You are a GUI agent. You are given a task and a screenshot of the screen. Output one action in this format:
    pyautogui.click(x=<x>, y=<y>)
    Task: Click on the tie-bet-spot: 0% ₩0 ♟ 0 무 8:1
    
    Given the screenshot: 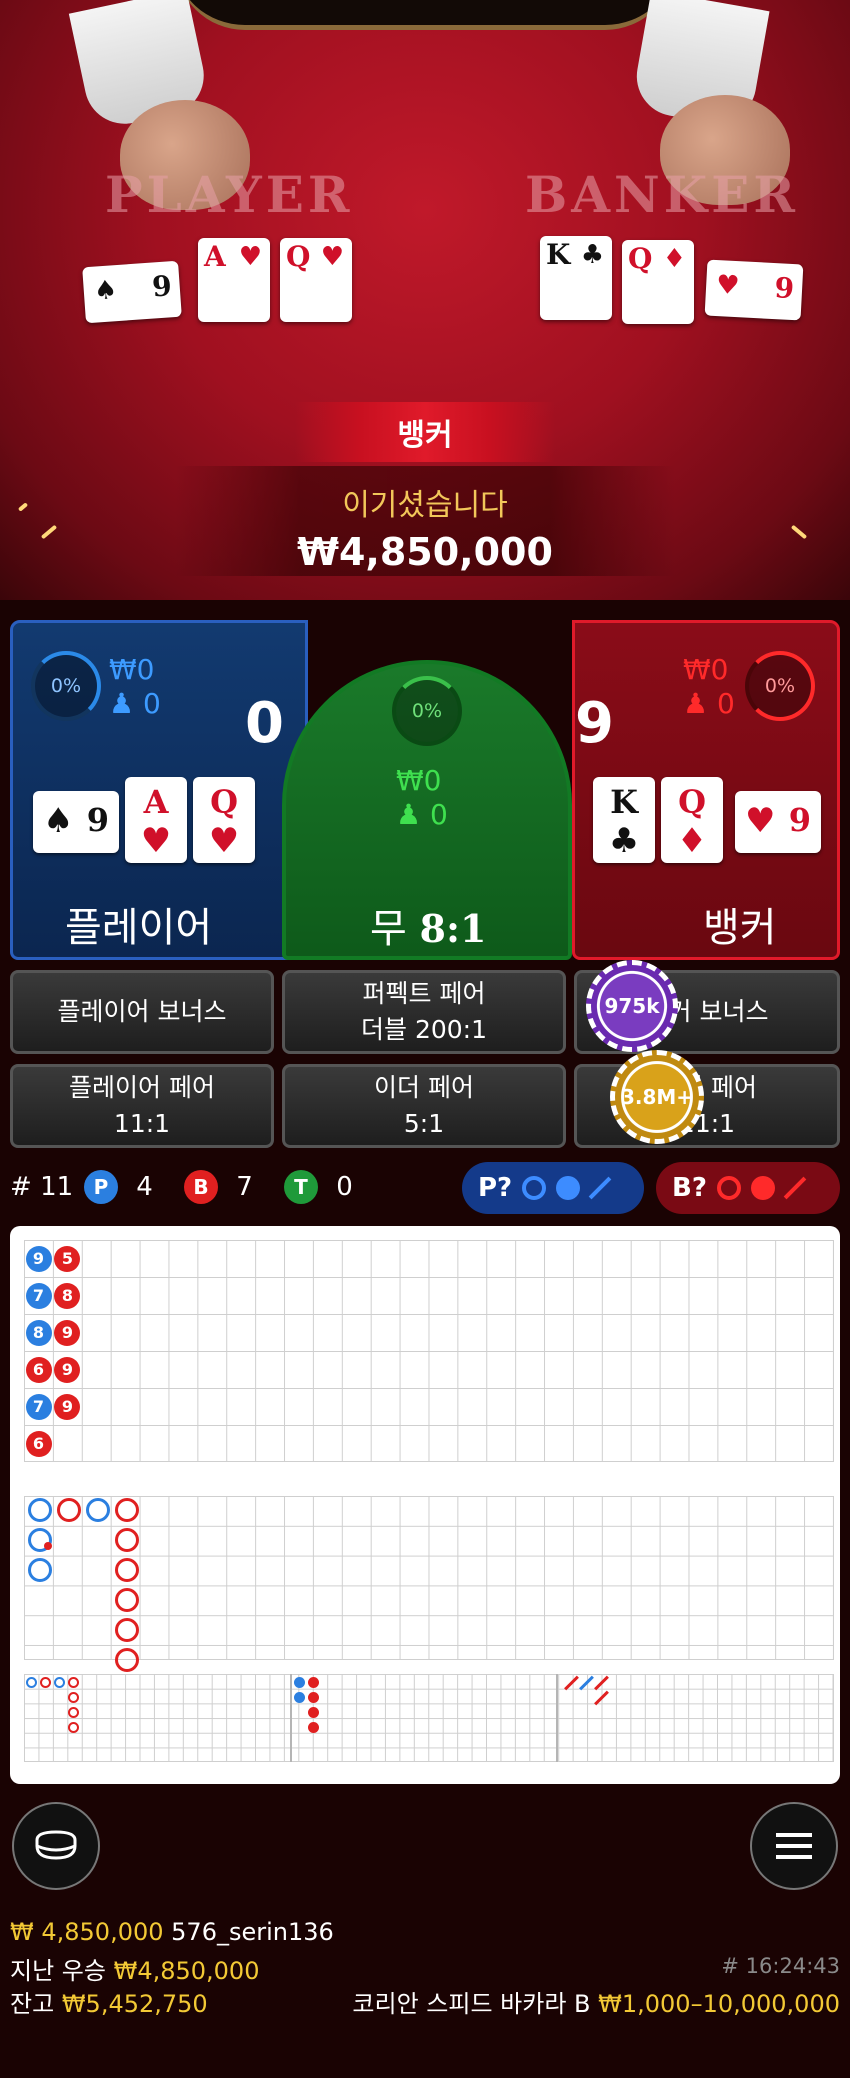 What is the action you would take?
    pyautogui.click(x=427, y=810)
    